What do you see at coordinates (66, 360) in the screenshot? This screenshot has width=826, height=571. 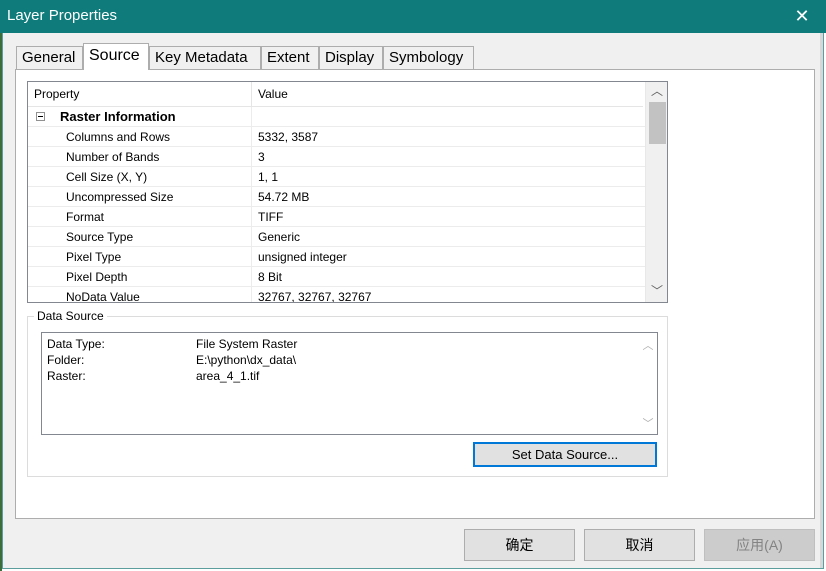 I see `folder-label: Folder:` at bounding box center [66, 360].